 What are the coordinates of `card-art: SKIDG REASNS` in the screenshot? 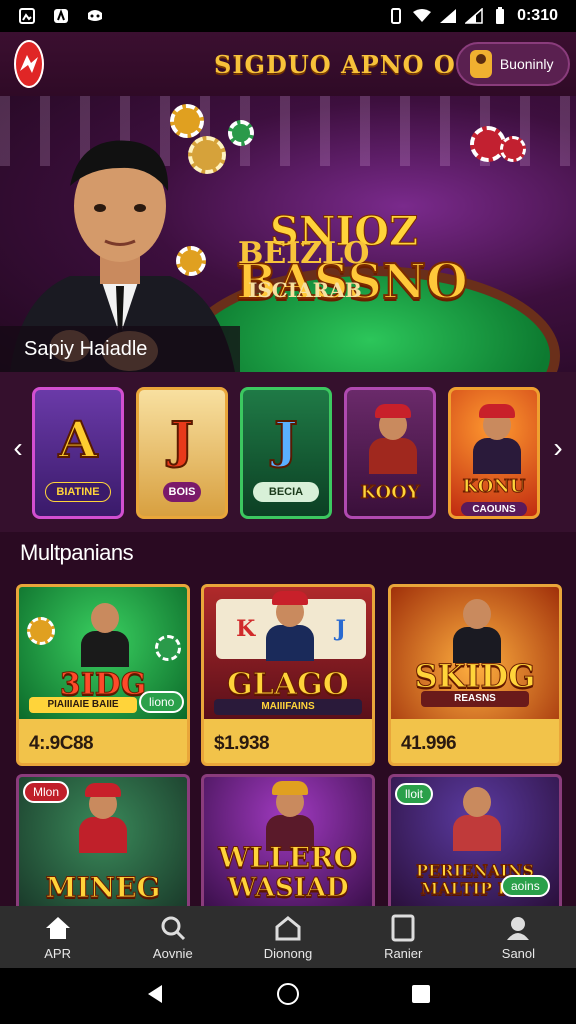 It's located at (475, 653).